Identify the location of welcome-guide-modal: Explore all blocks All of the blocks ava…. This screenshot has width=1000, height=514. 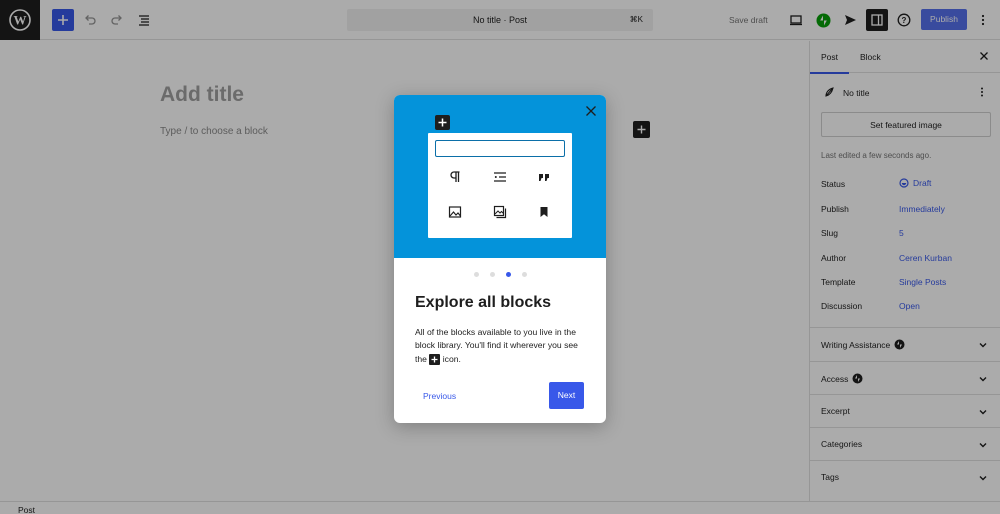
(500, 259).